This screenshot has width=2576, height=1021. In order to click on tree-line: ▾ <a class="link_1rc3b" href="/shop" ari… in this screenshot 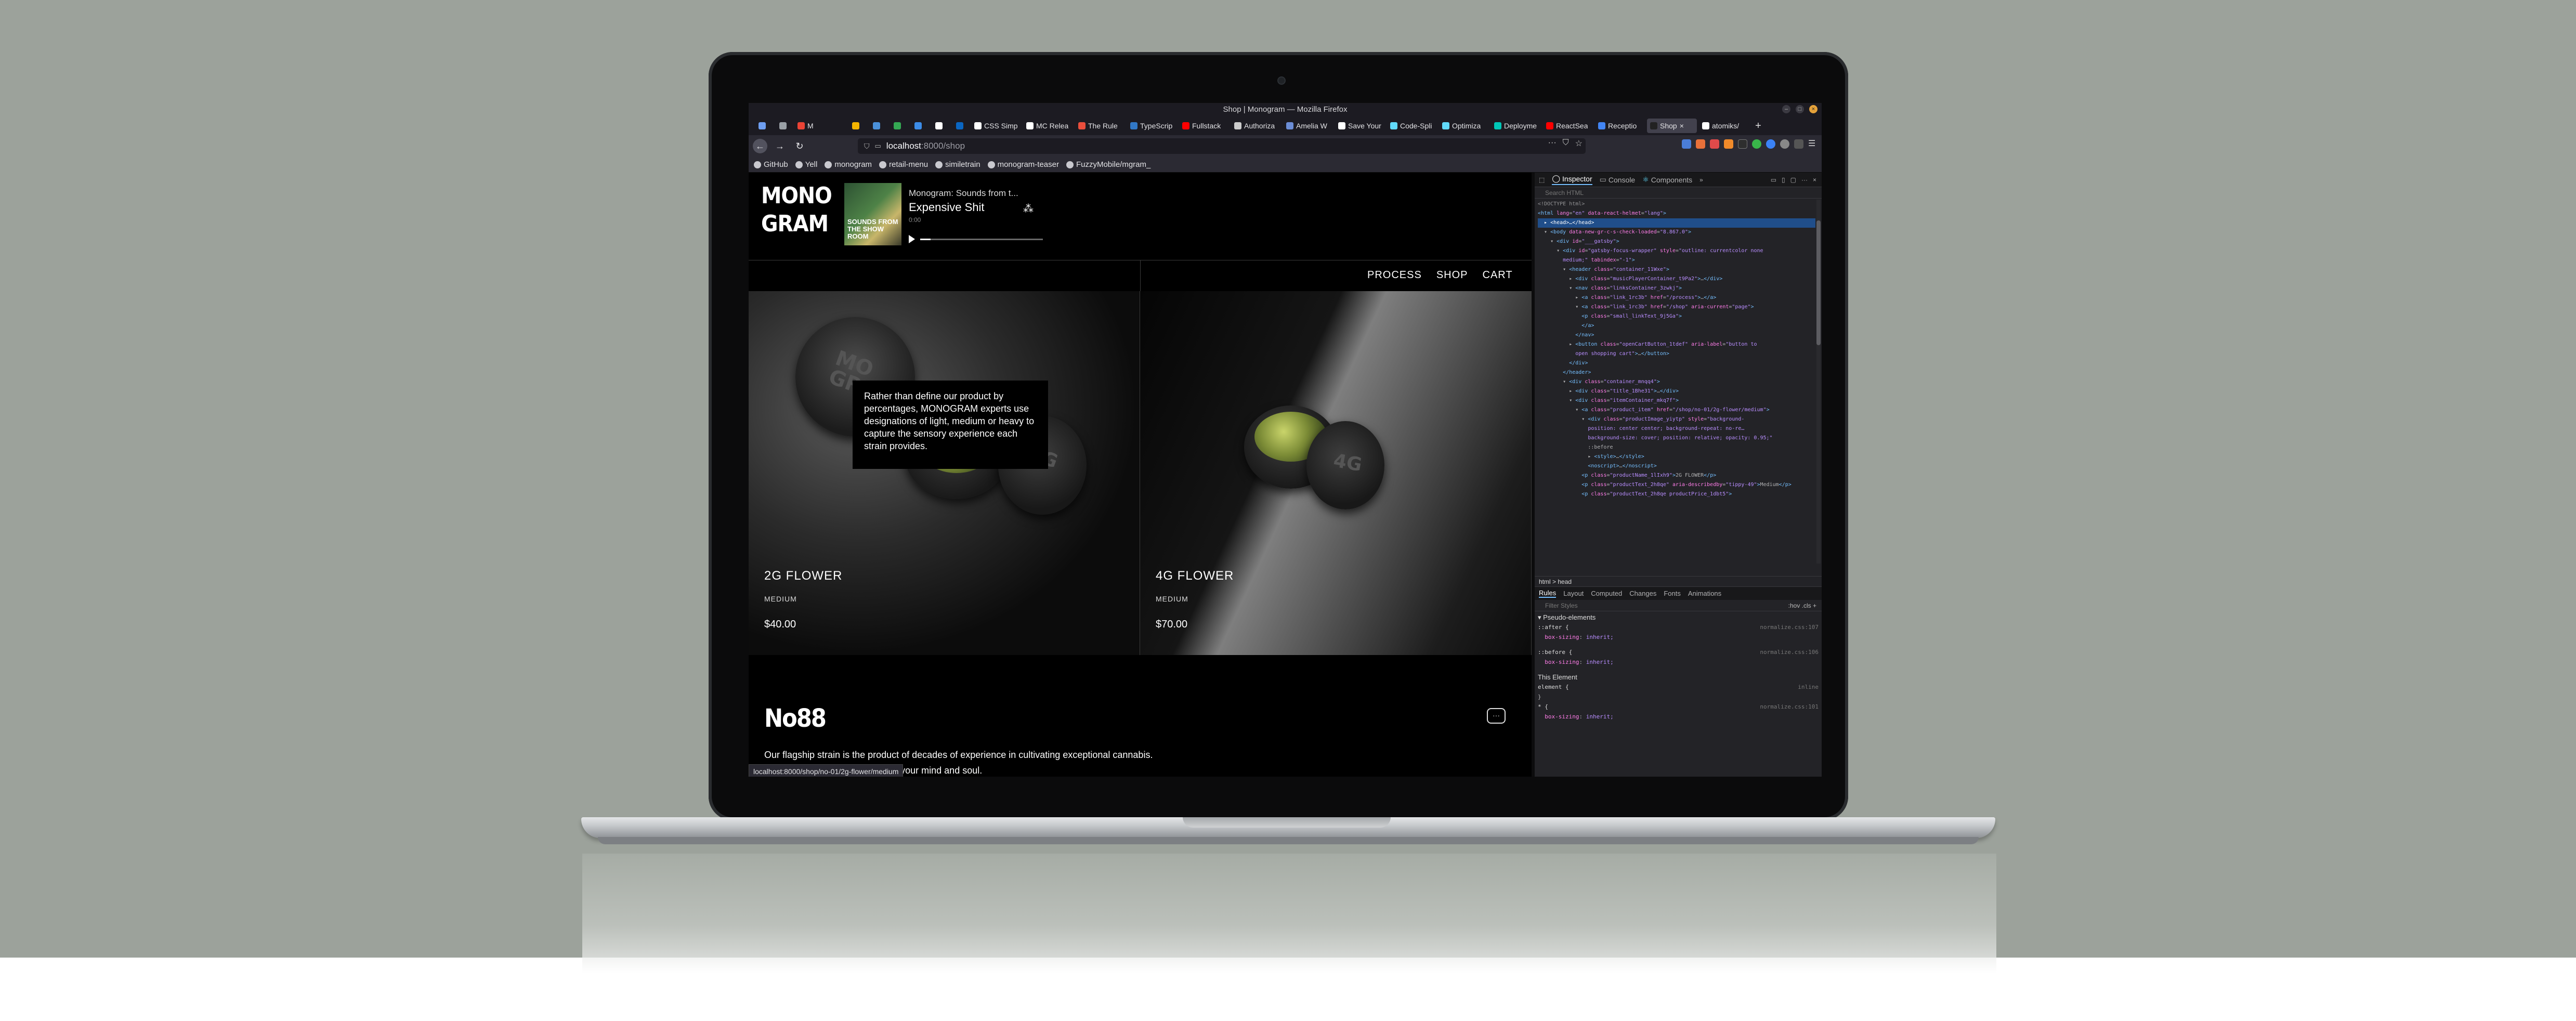, I will do `click(1676, 308)`.